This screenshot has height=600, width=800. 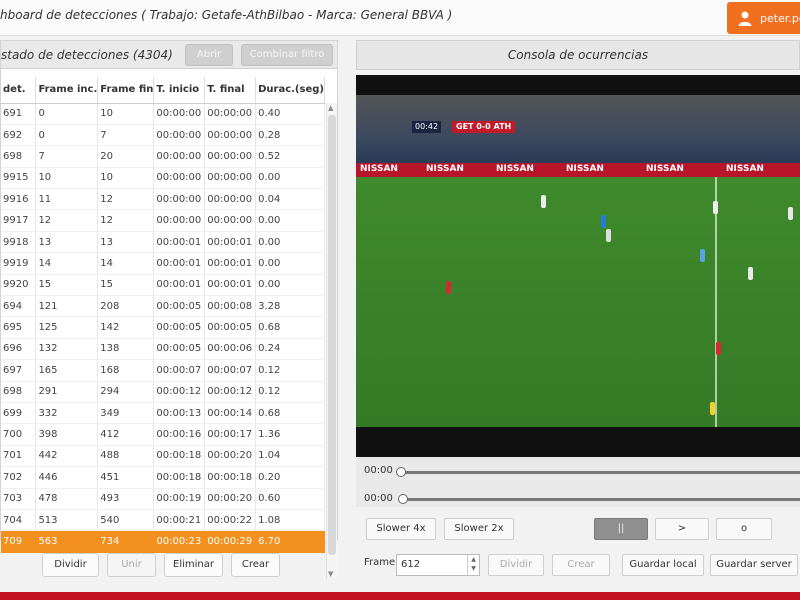 What do you see at coordinates (230, 327) in the screenshot?
I see `cell-t-final: 00:00:05` at bounding box center [230, 327].